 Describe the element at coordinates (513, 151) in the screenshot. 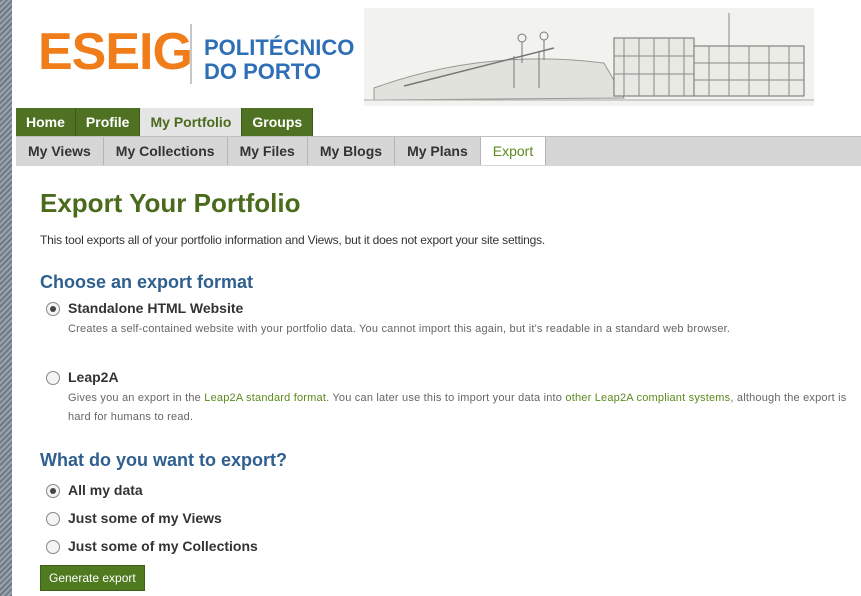

I see `subtab-export: Export` at that location.